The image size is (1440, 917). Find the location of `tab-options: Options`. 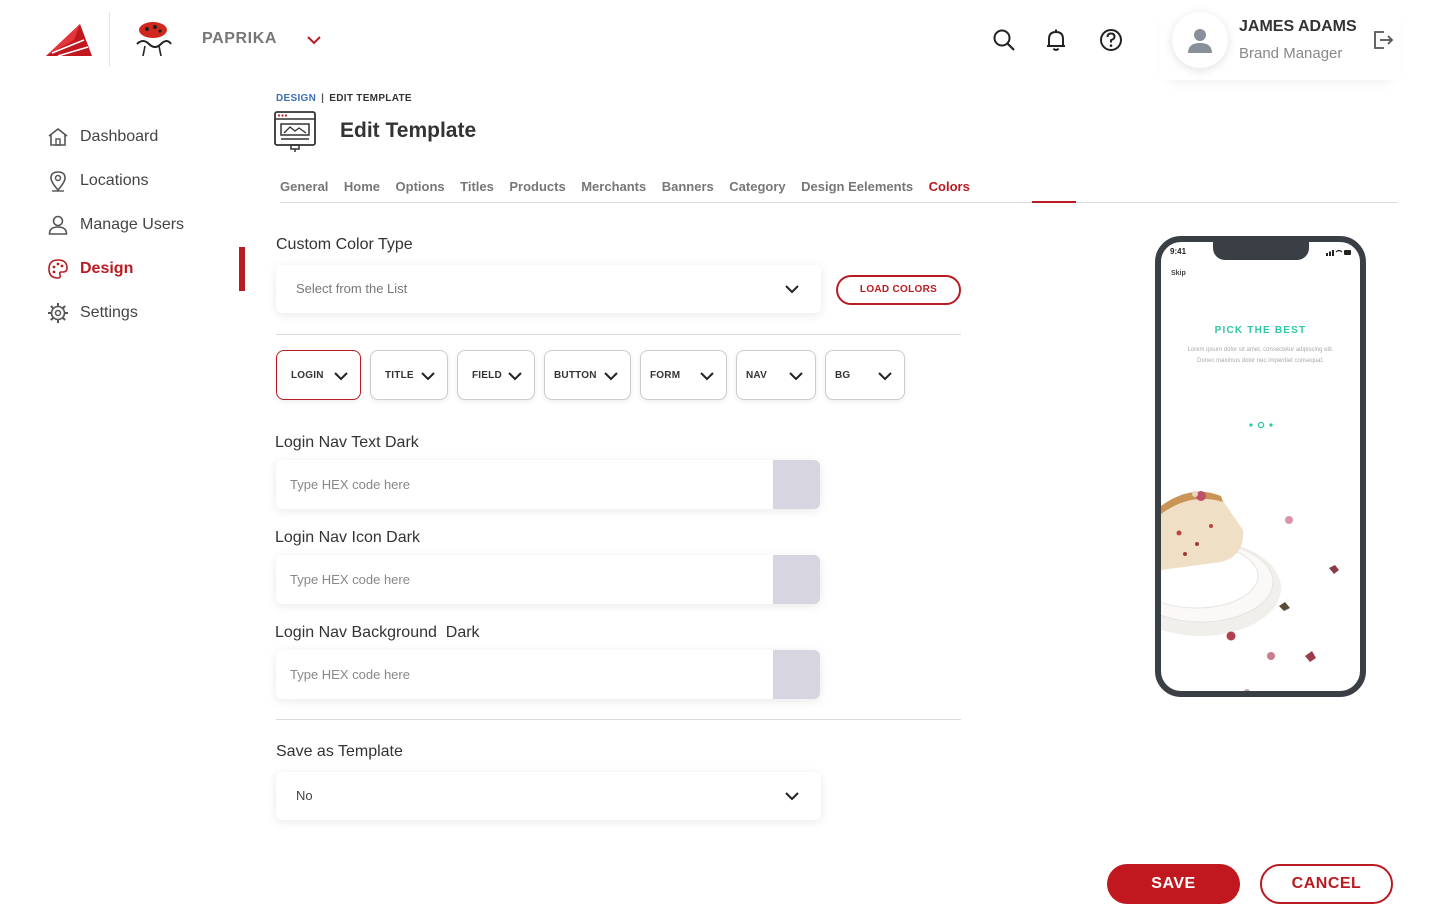

tab-options: Options is located at coordinates (420, 186).